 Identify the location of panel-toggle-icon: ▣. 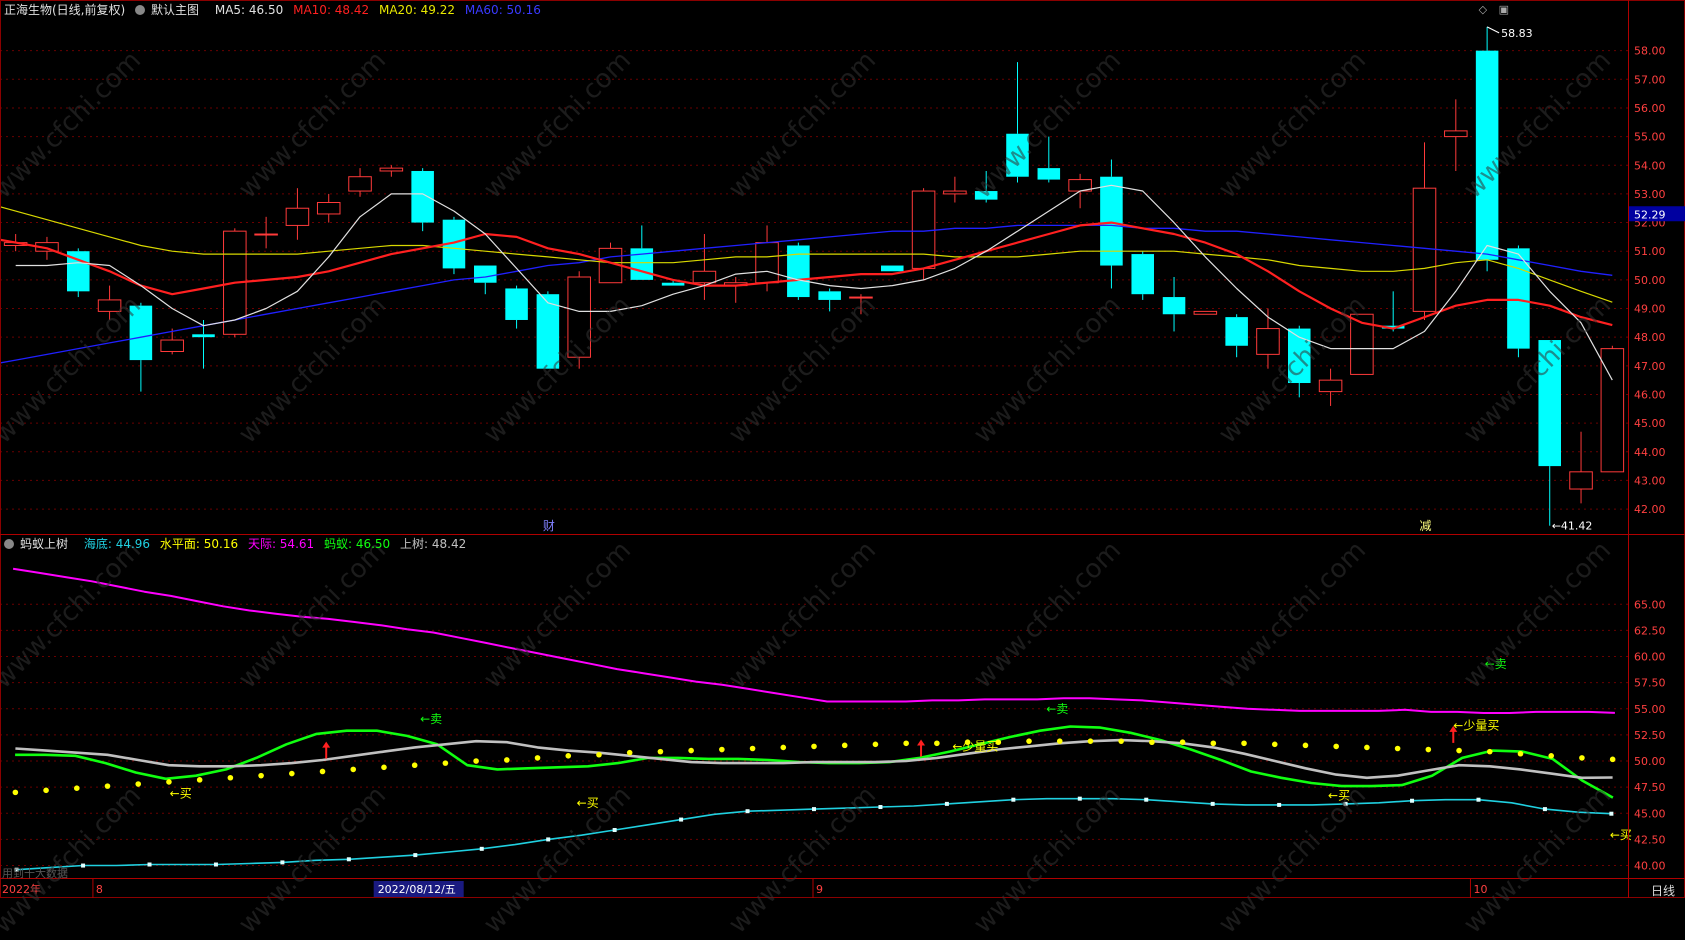
(1504, 9).